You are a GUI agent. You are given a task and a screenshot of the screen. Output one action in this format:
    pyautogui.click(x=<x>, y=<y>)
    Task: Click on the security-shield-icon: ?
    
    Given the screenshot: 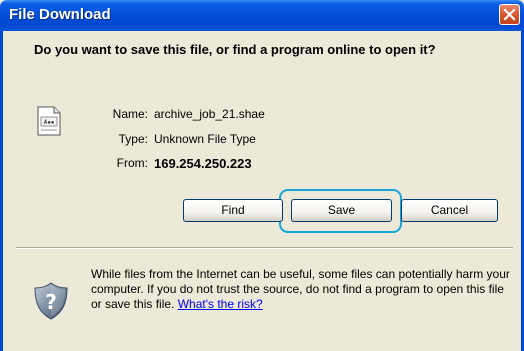 What is the action you would take?
    pyautogui.click(x=51, y=301)
    